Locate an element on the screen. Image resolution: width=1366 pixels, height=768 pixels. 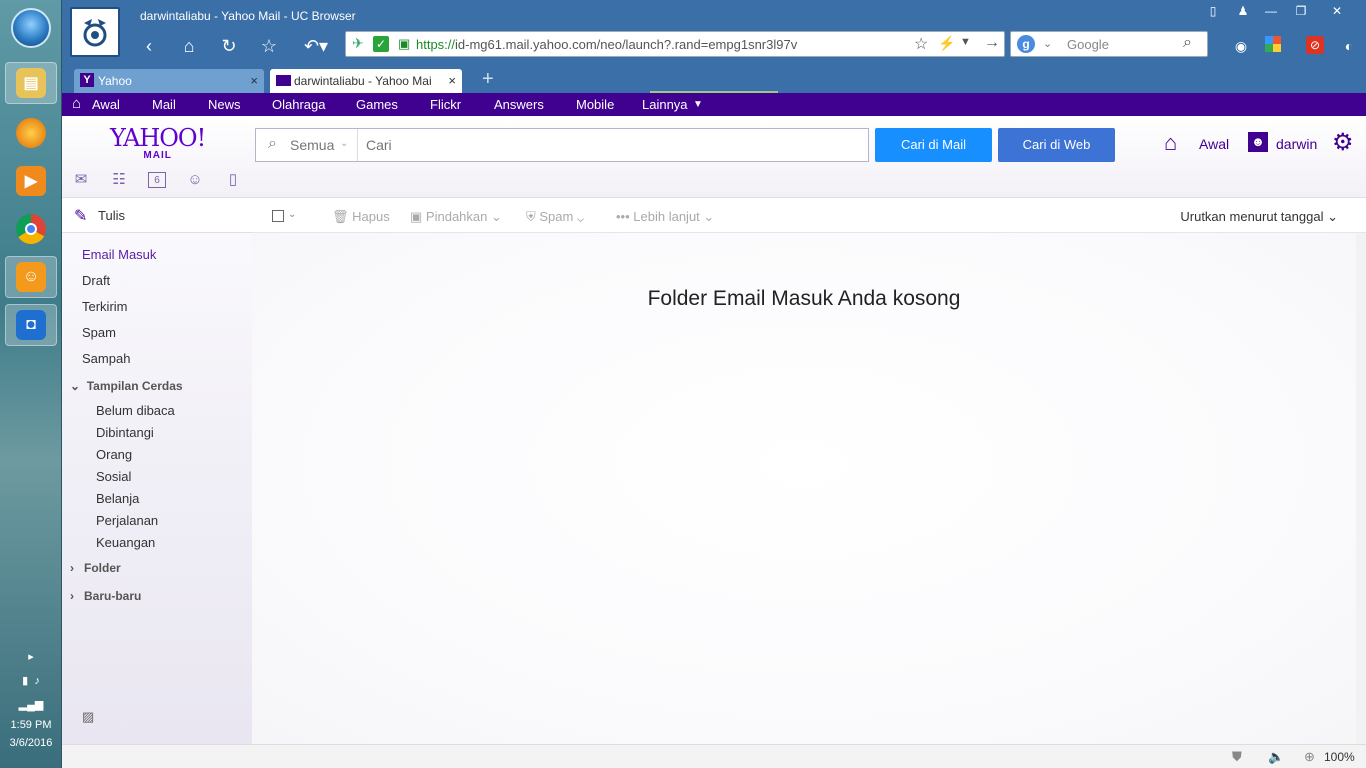
taskbar-media-button: ▶ is located at coordinates (31, 181).